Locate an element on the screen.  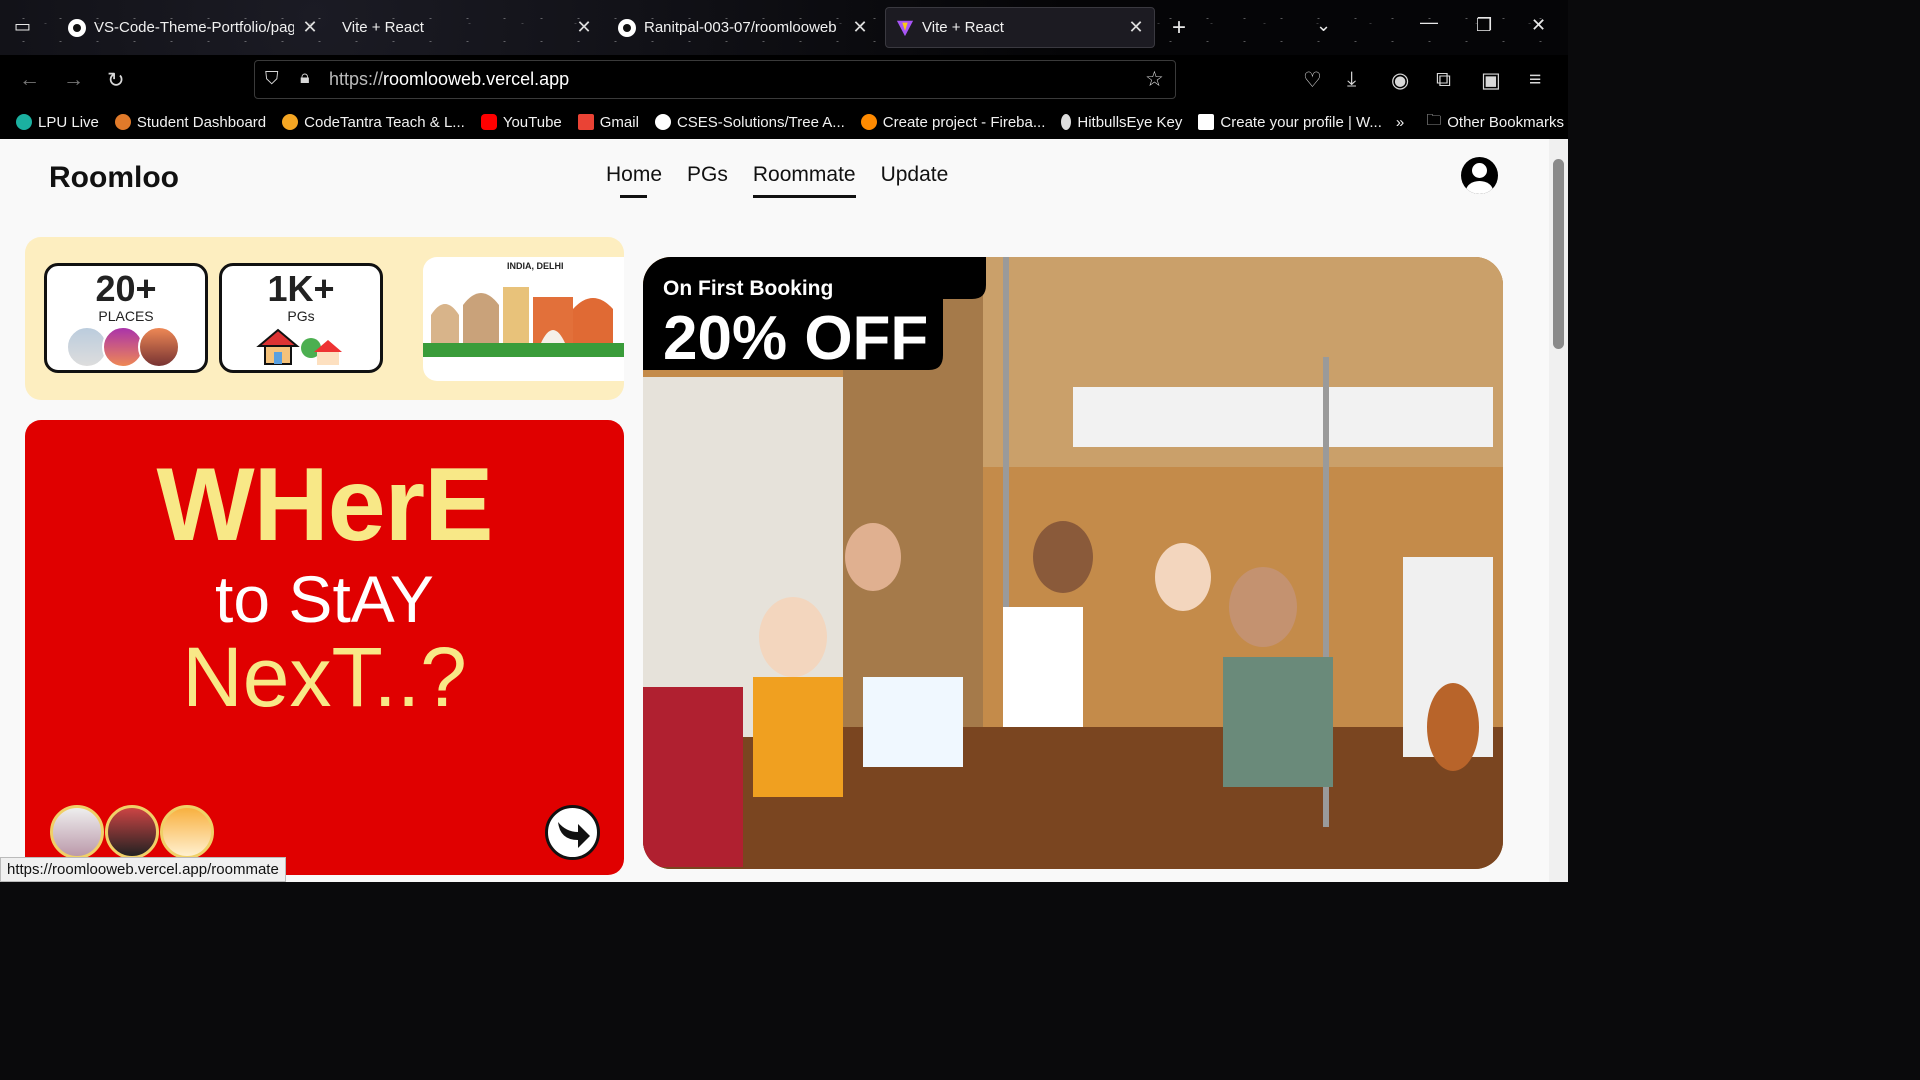
nav-pgs: PGs is located at coordinates (707, 175).